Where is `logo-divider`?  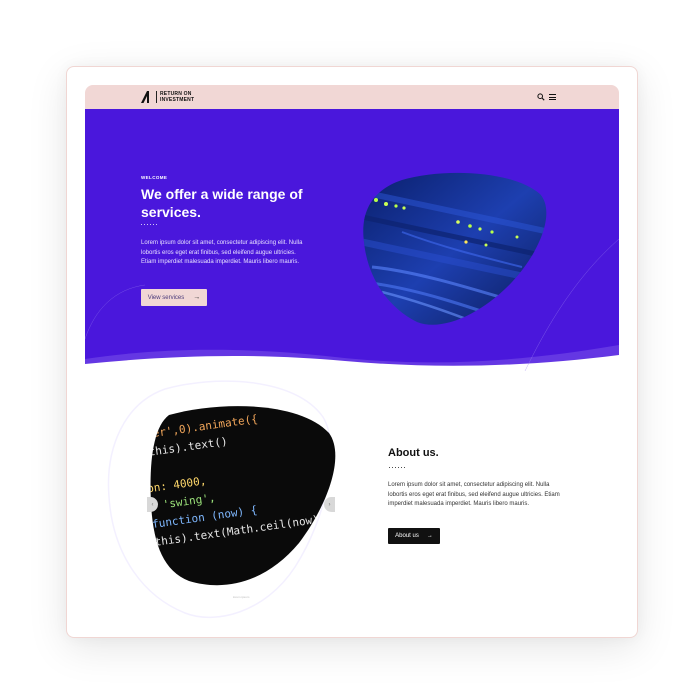
logo-divider is located at coordinates (156, 97).